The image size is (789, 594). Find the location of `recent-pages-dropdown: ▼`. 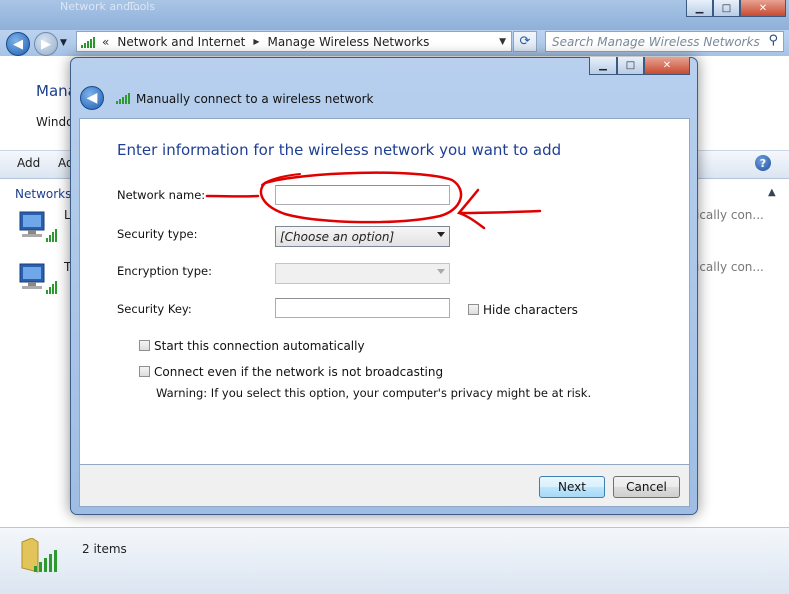

recent-pages-dropdown: ▼ is located at coordinates (63, 43).